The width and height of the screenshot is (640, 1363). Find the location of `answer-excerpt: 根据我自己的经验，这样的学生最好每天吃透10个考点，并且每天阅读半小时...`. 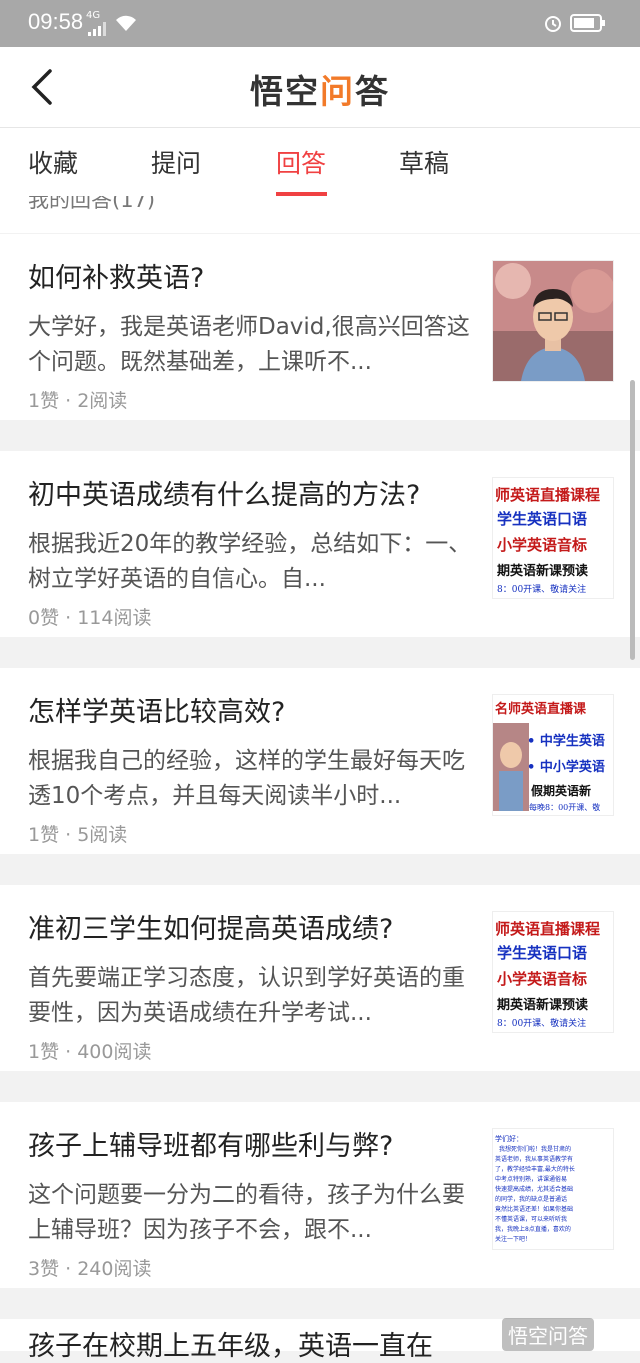

answer-excerpt: 根据我自己的经验，这样的学生最好每天吃透10个考点，并且每天阅读半小时... is located at coordinates (246, 778).